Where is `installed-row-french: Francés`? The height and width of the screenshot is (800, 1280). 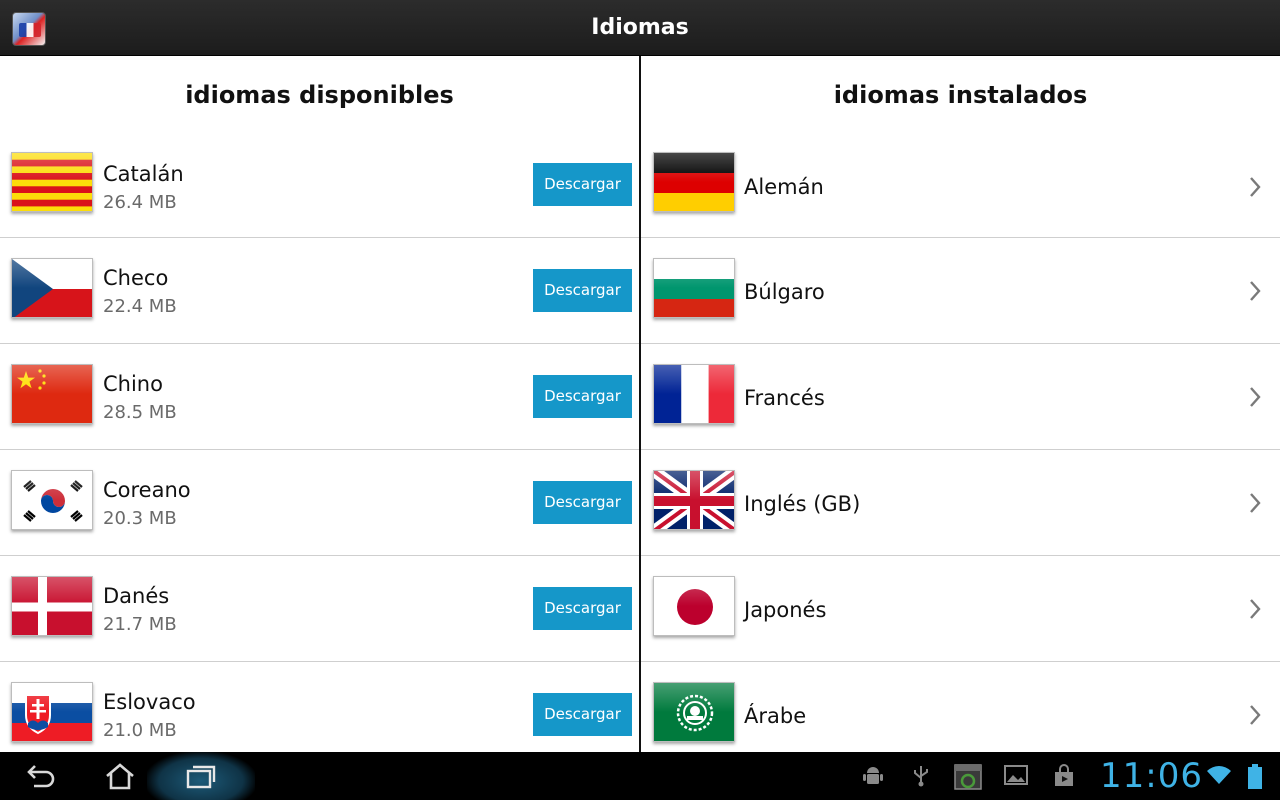 installed-row-french: Francés is located at coordinates (960, 397).